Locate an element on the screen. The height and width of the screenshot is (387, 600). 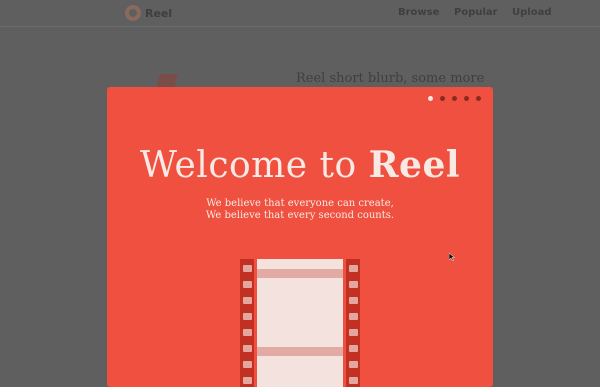
film-side-right is located at coordinates (353, 323).